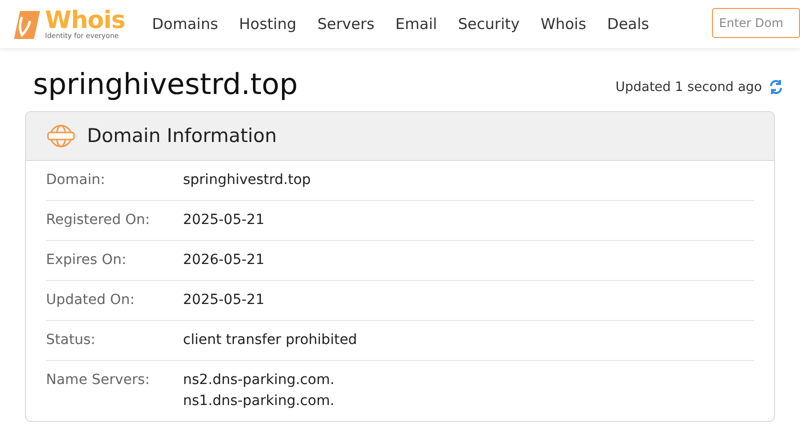 The image size is (800, 424). What do you see at coordinates (776, 87) in the screenshot?
I see `refresh-icon` at bounding box center [776, 87].